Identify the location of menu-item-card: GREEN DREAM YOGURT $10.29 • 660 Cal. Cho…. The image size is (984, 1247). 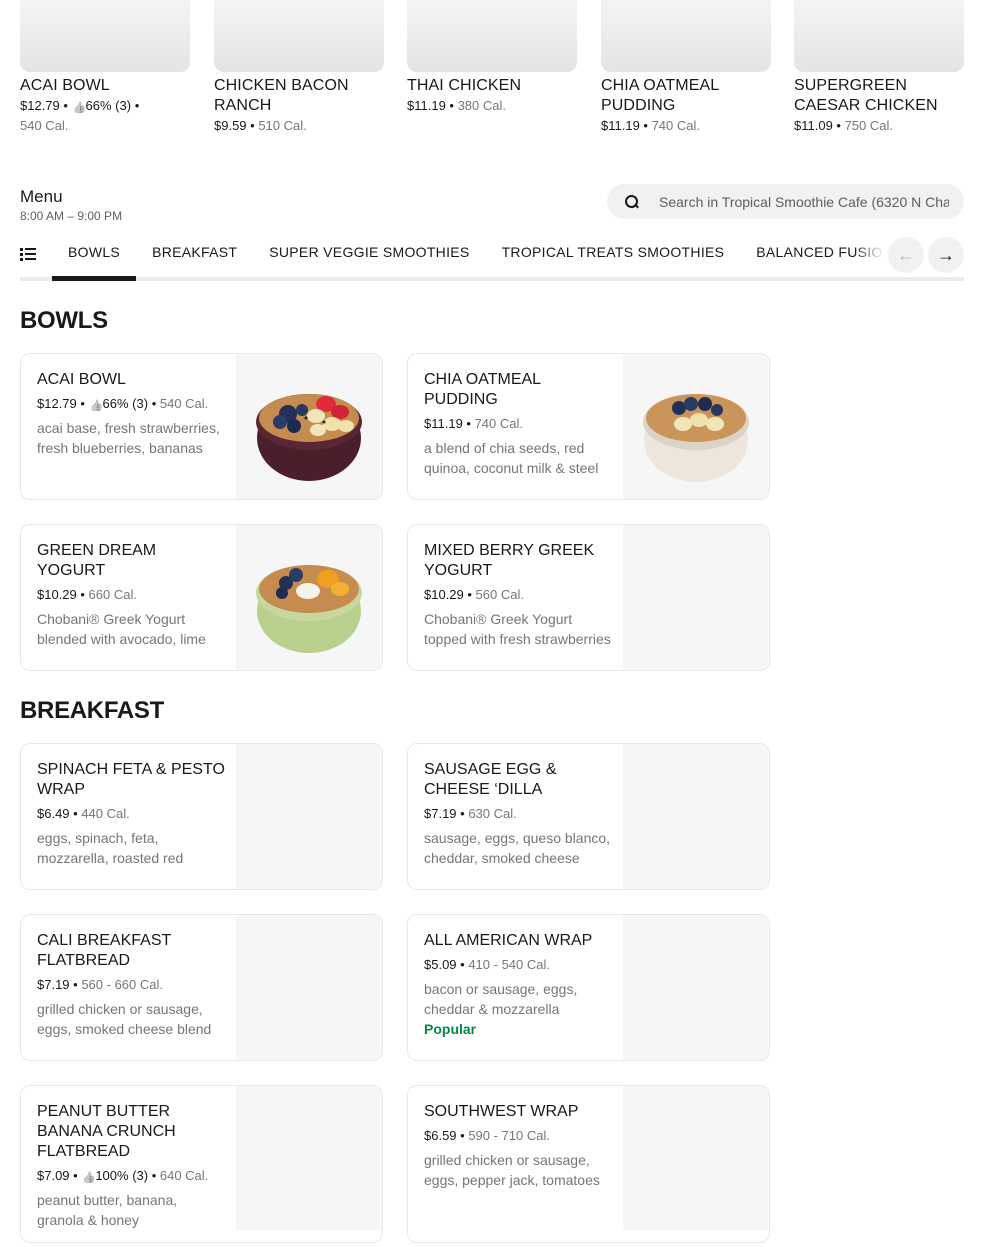
(201, 597).